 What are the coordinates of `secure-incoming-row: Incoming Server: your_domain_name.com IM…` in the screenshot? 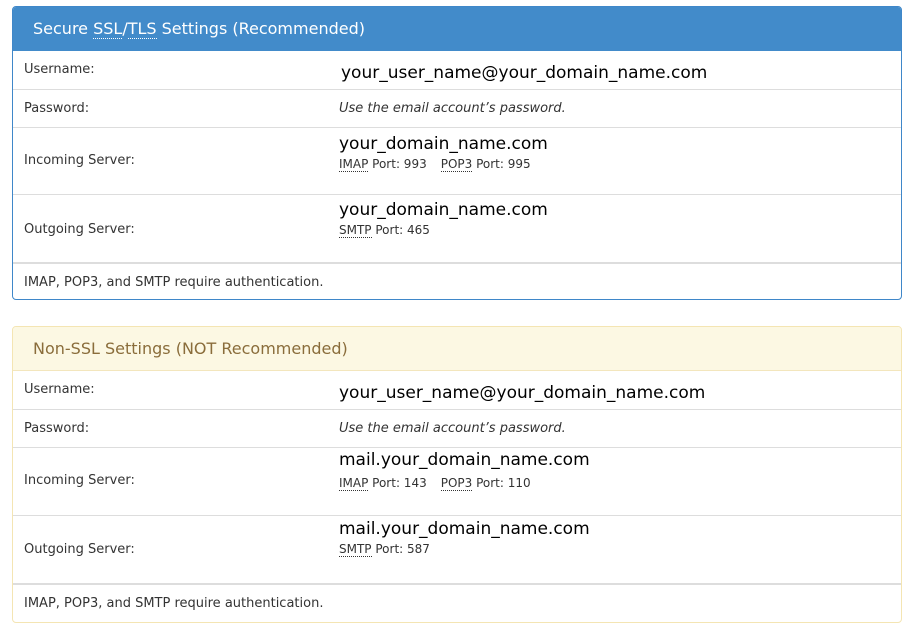 It's located at (457, 160).